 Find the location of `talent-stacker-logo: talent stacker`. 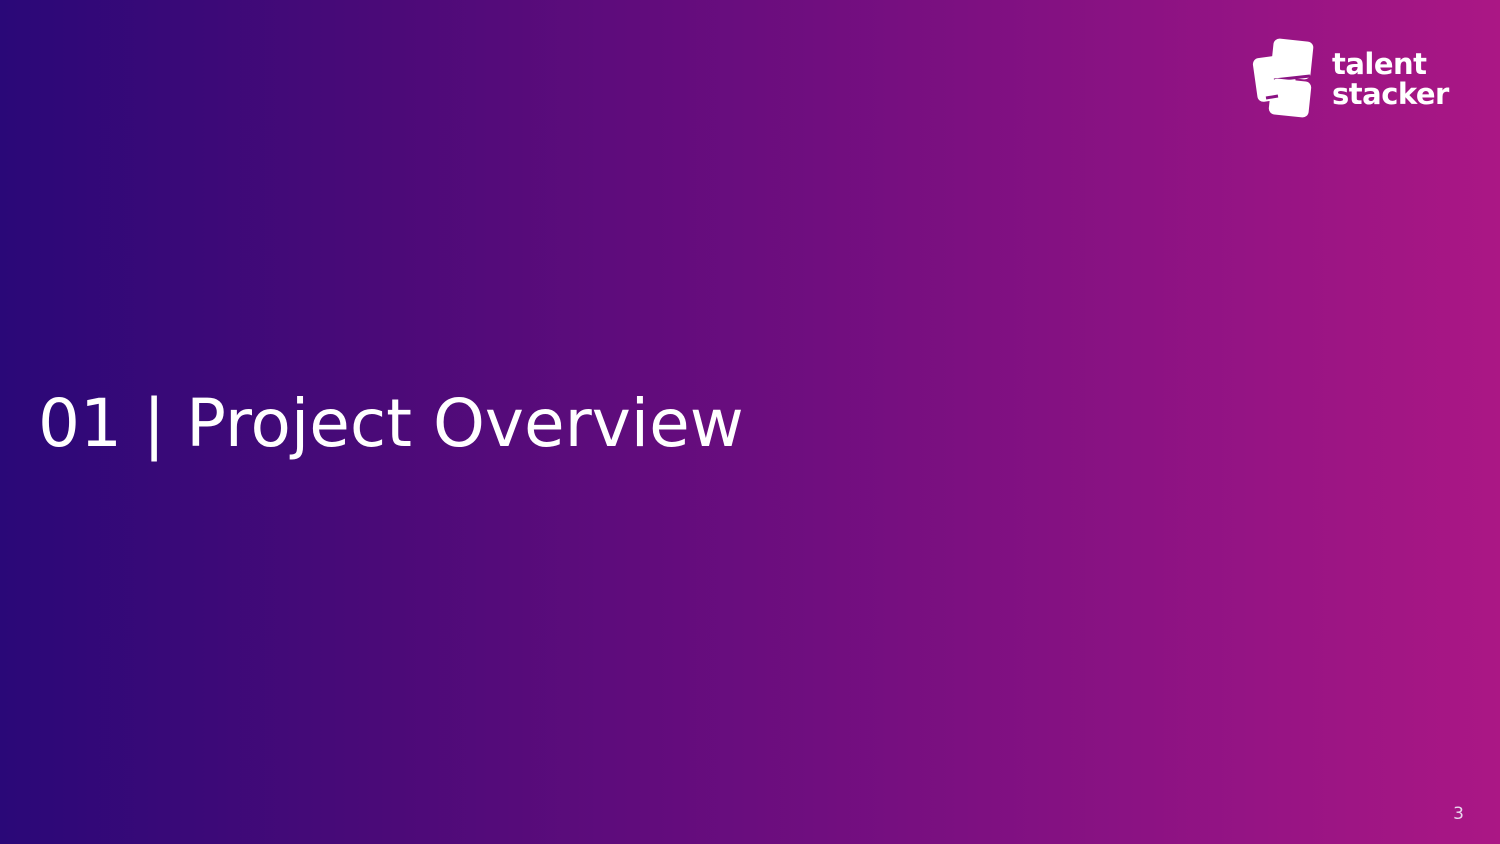

talent-stacker-logo: talent stacker is located at coordinates (1359, 79).